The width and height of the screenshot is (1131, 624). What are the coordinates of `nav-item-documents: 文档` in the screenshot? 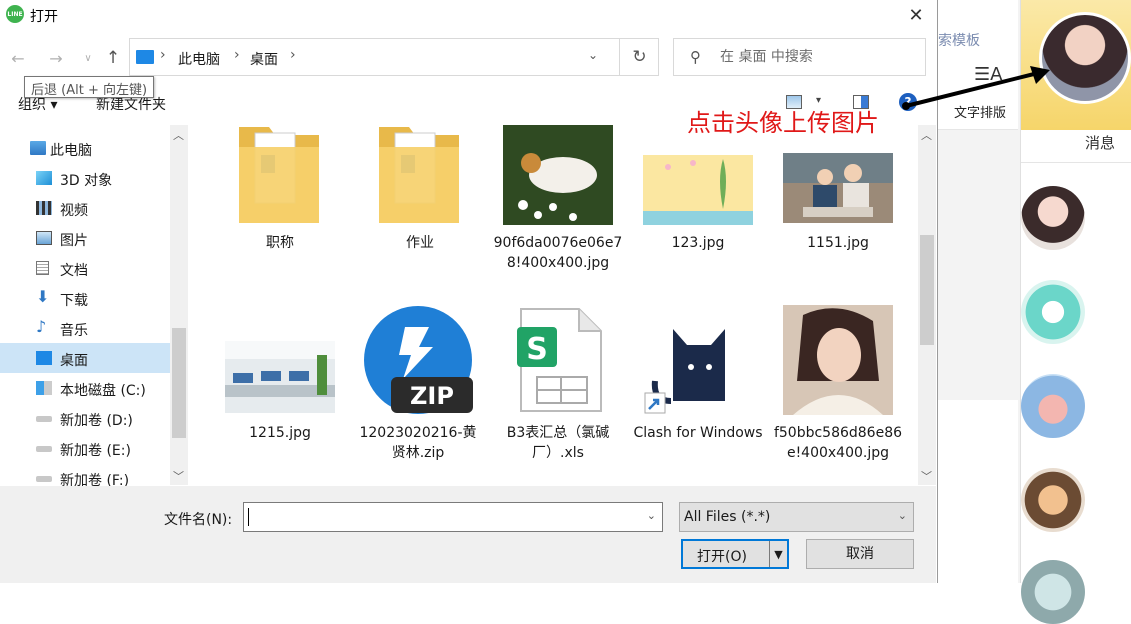 It's located at (85, 269).